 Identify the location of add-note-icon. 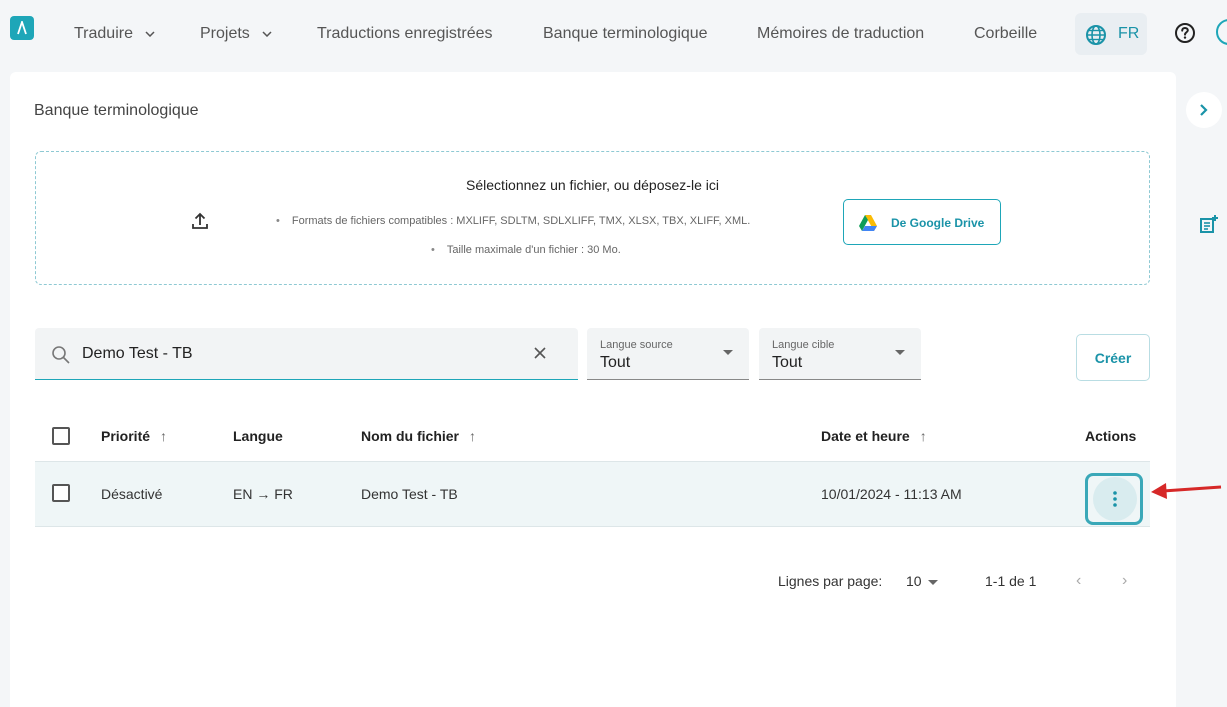
(1209, 224).